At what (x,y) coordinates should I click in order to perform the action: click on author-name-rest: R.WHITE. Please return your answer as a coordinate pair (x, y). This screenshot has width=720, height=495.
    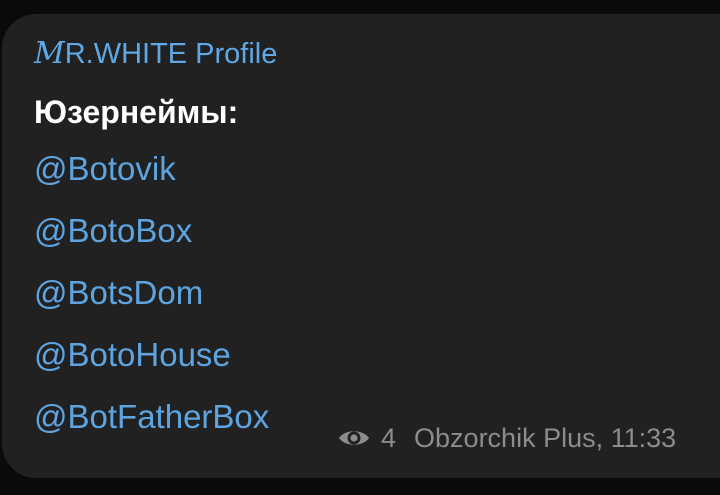
    Looking at the image, I should click on (126, 54).